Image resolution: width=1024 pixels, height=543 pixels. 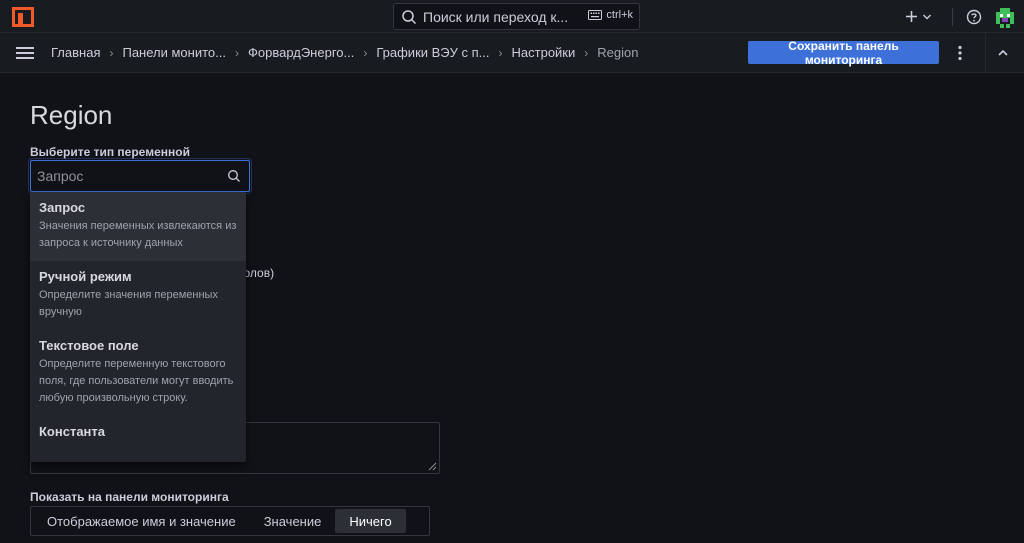 I want to click on option-title: Запрос, so click(x=62, y=207).